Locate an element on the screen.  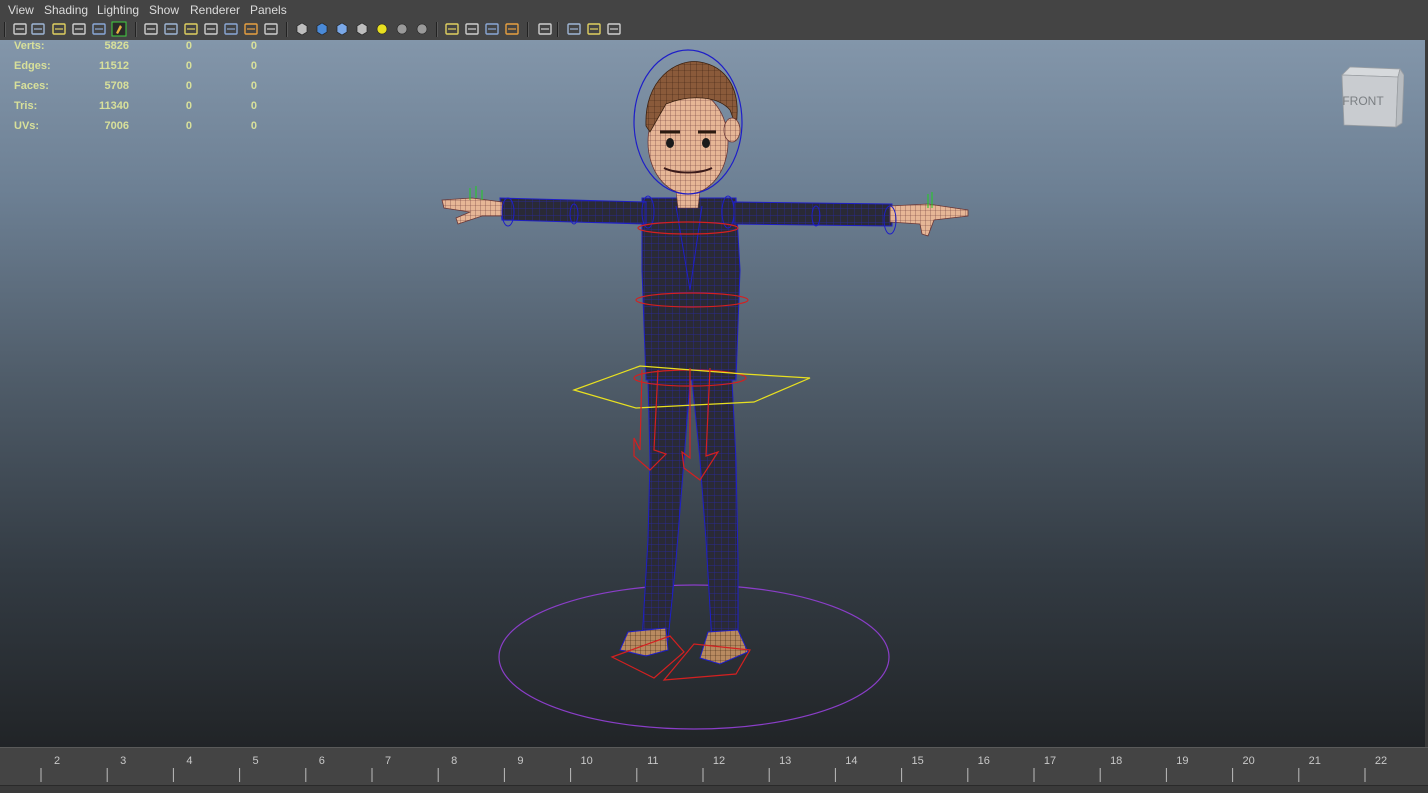
hud-value-total: 5826 is located at coordinates (116, 46).